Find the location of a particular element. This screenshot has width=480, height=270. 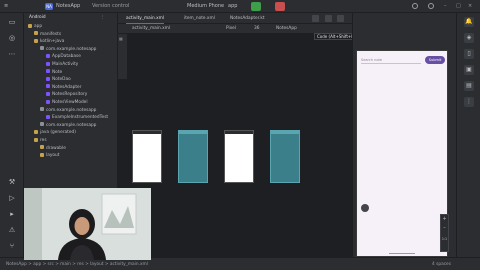

layout-preview-design is located at coordinates (147, 156).